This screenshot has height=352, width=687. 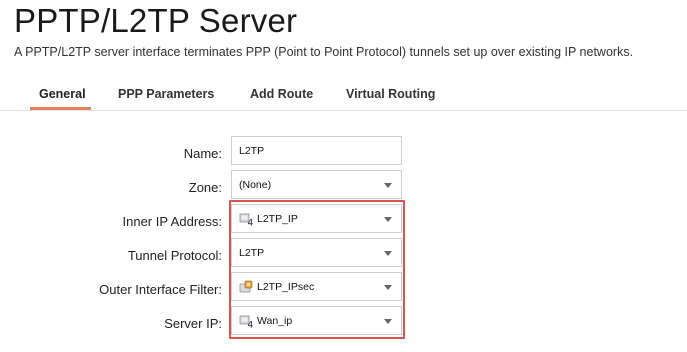 I want to click on inner-ip-label: Inner IP Address:, so click(x=172, y=221).